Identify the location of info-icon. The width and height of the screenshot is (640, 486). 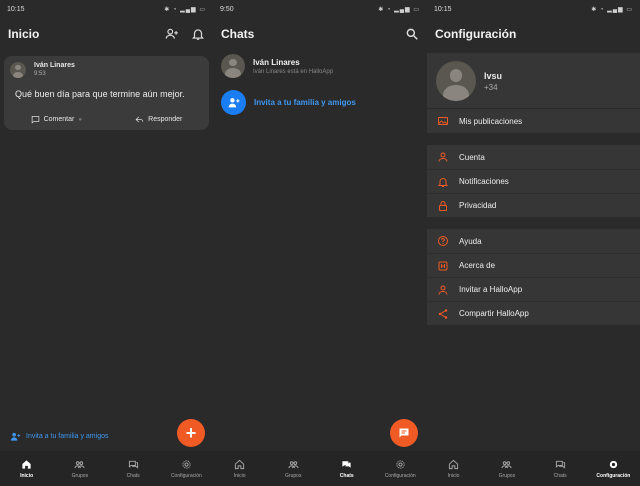
(443, 265).